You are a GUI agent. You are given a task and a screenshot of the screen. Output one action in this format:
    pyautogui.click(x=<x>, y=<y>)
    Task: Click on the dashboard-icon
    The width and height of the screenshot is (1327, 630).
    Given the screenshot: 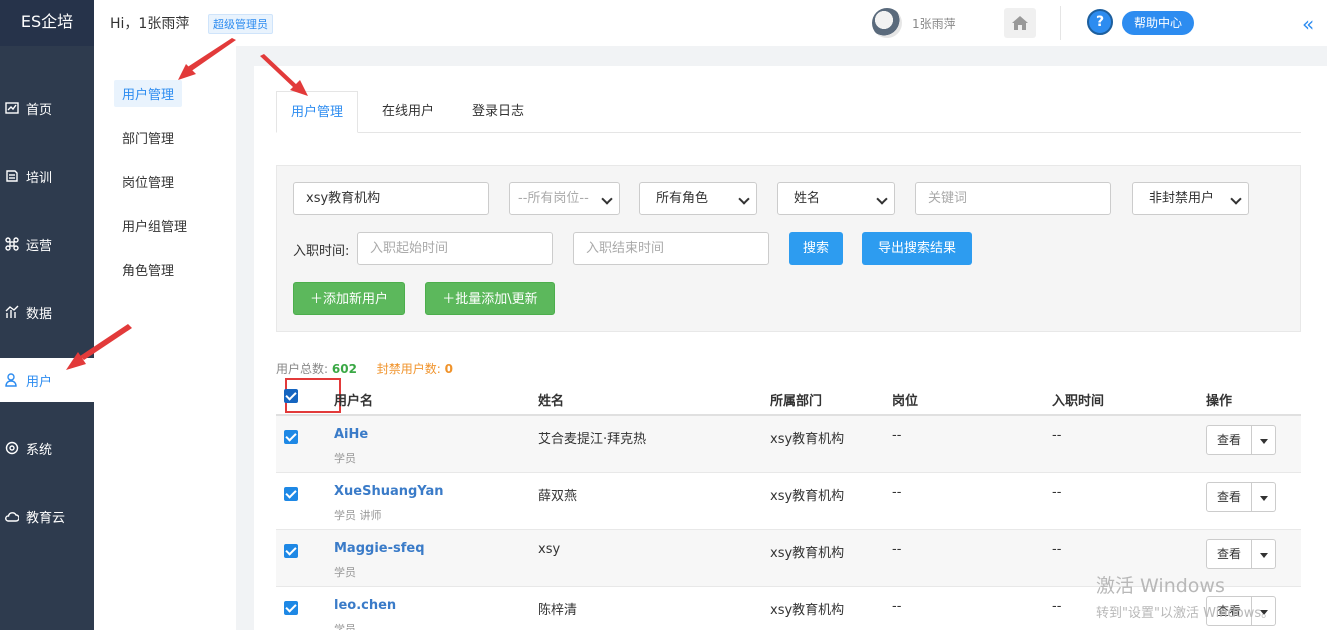 What is the action you would take?
    pyautogui.click(x=12, y=108)
    